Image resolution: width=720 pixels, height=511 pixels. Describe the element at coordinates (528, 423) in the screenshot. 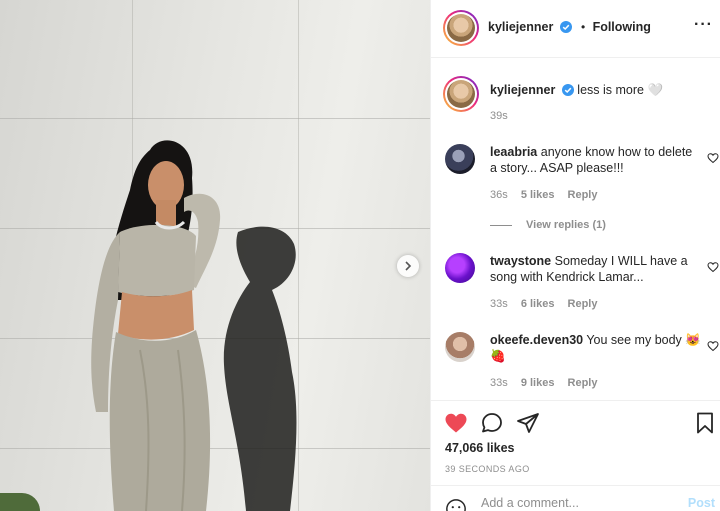

I see `share-icon` at that location.